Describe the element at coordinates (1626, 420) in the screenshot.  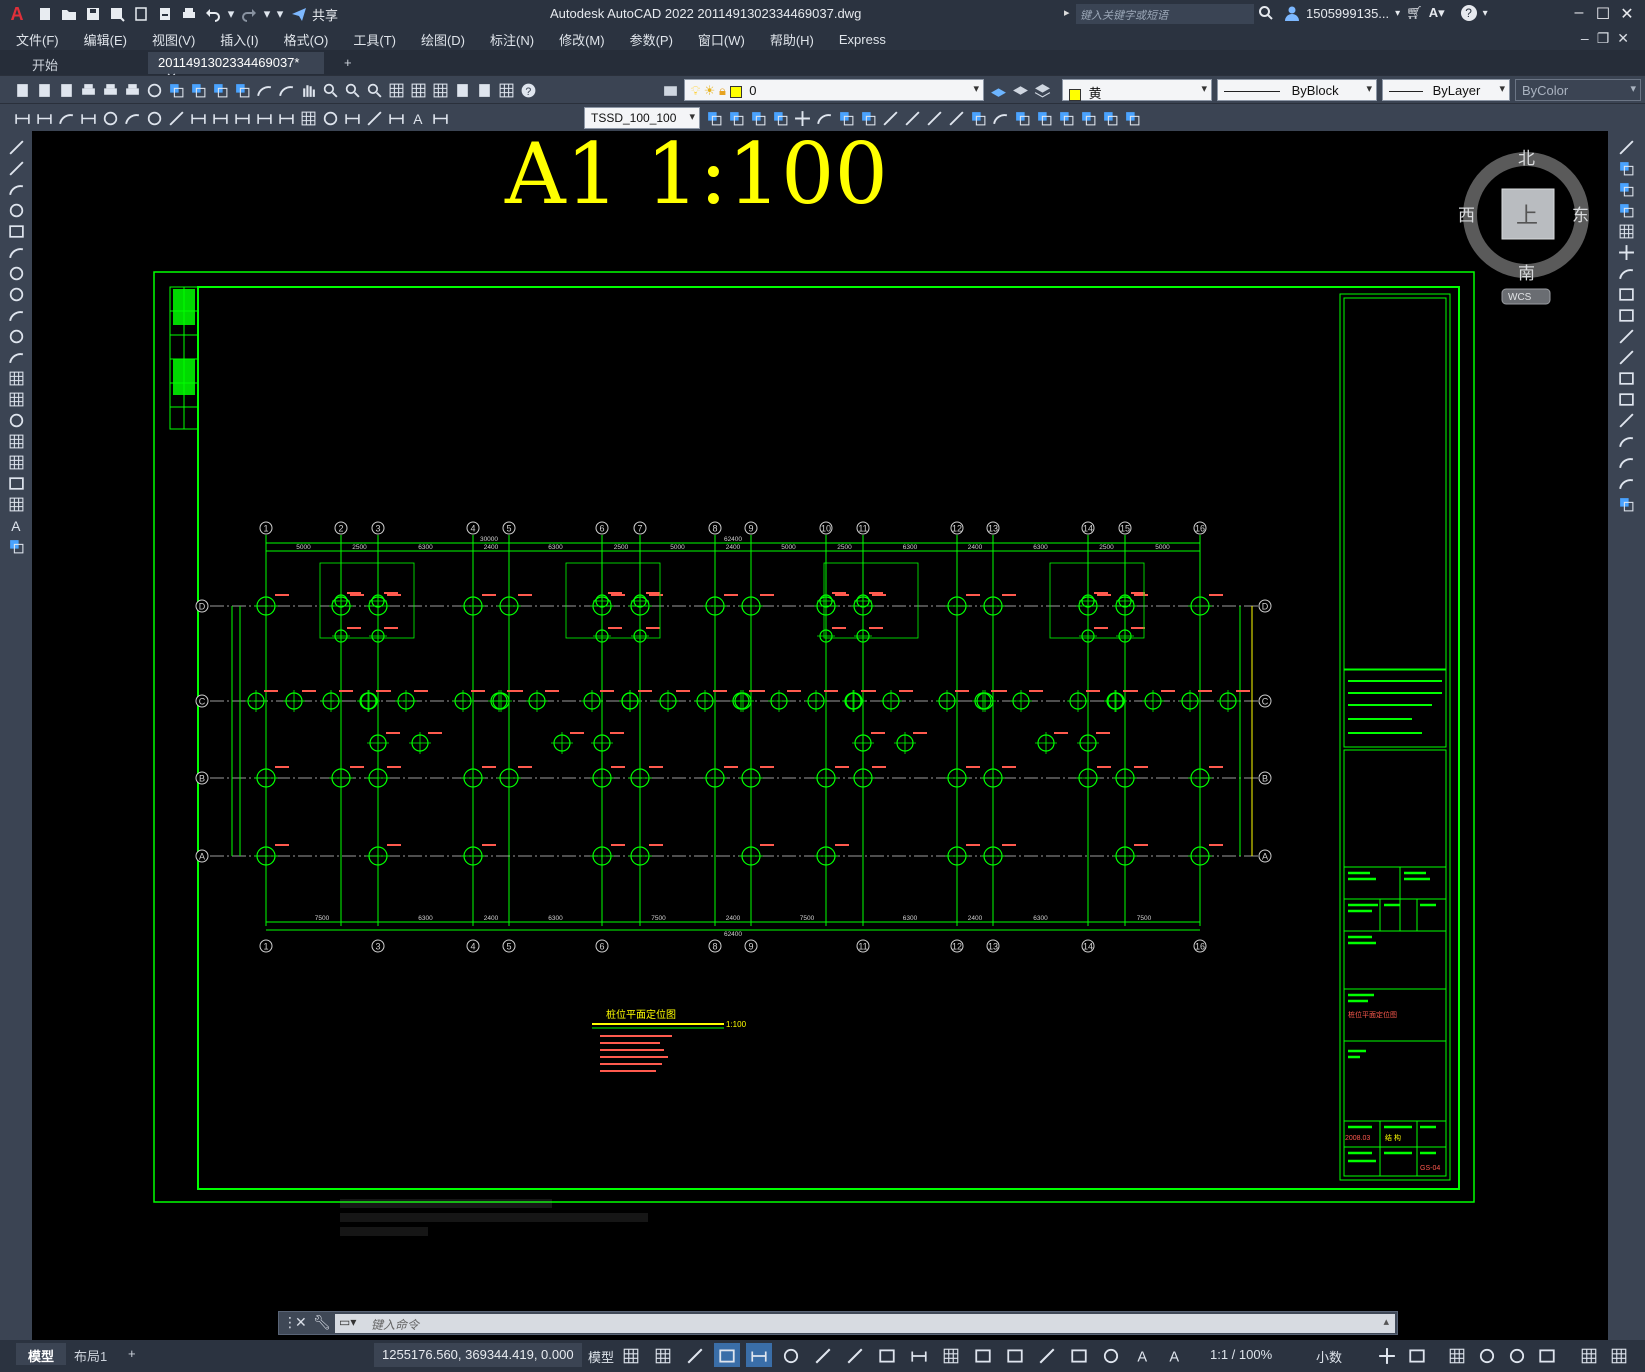
I see `modify-join-icon` at that location.